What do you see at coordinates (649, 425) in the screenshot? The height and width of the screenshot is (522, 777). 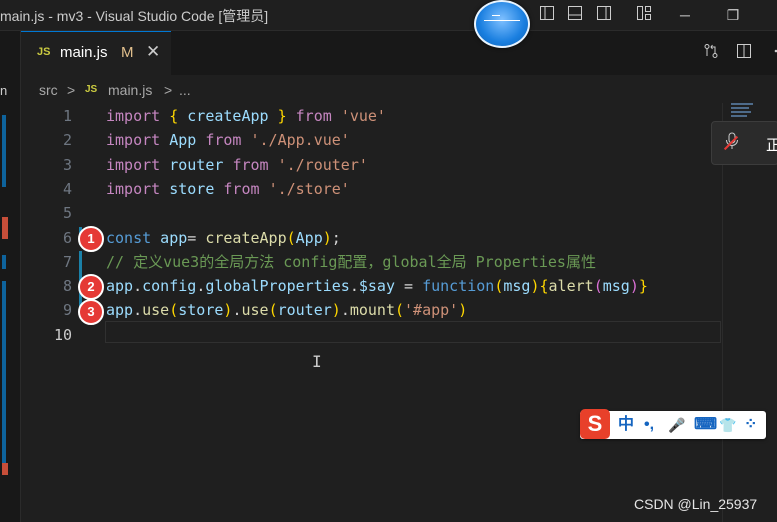 I see `ime-punctuation-icon: •,` at bounding box center [649, 425].